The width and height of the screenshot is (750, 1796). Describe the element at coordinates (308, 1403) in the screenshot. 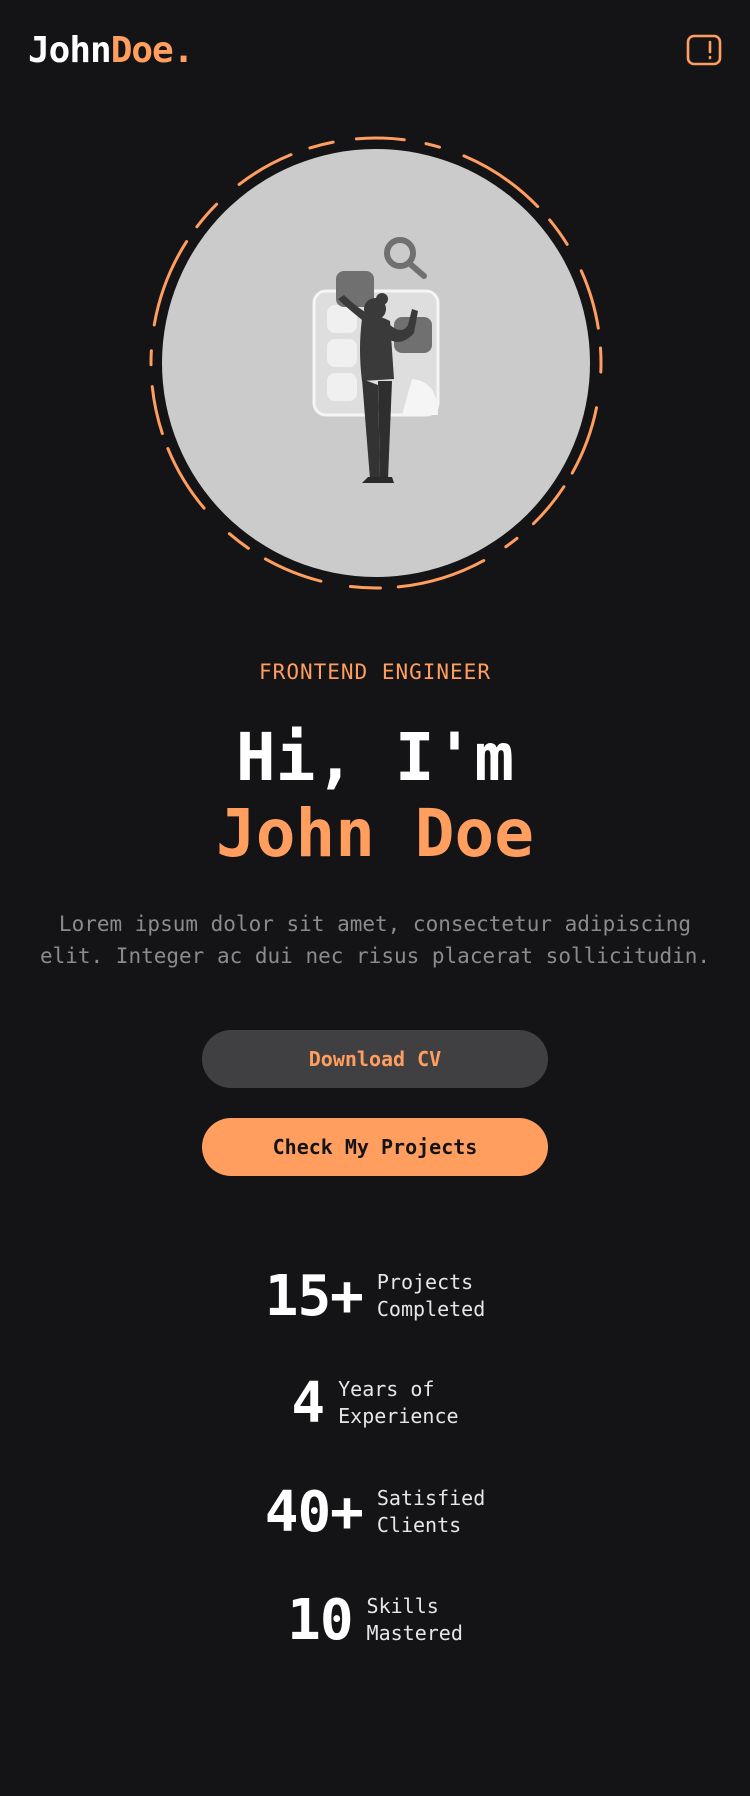

I see `stat-value: 4` at that location.